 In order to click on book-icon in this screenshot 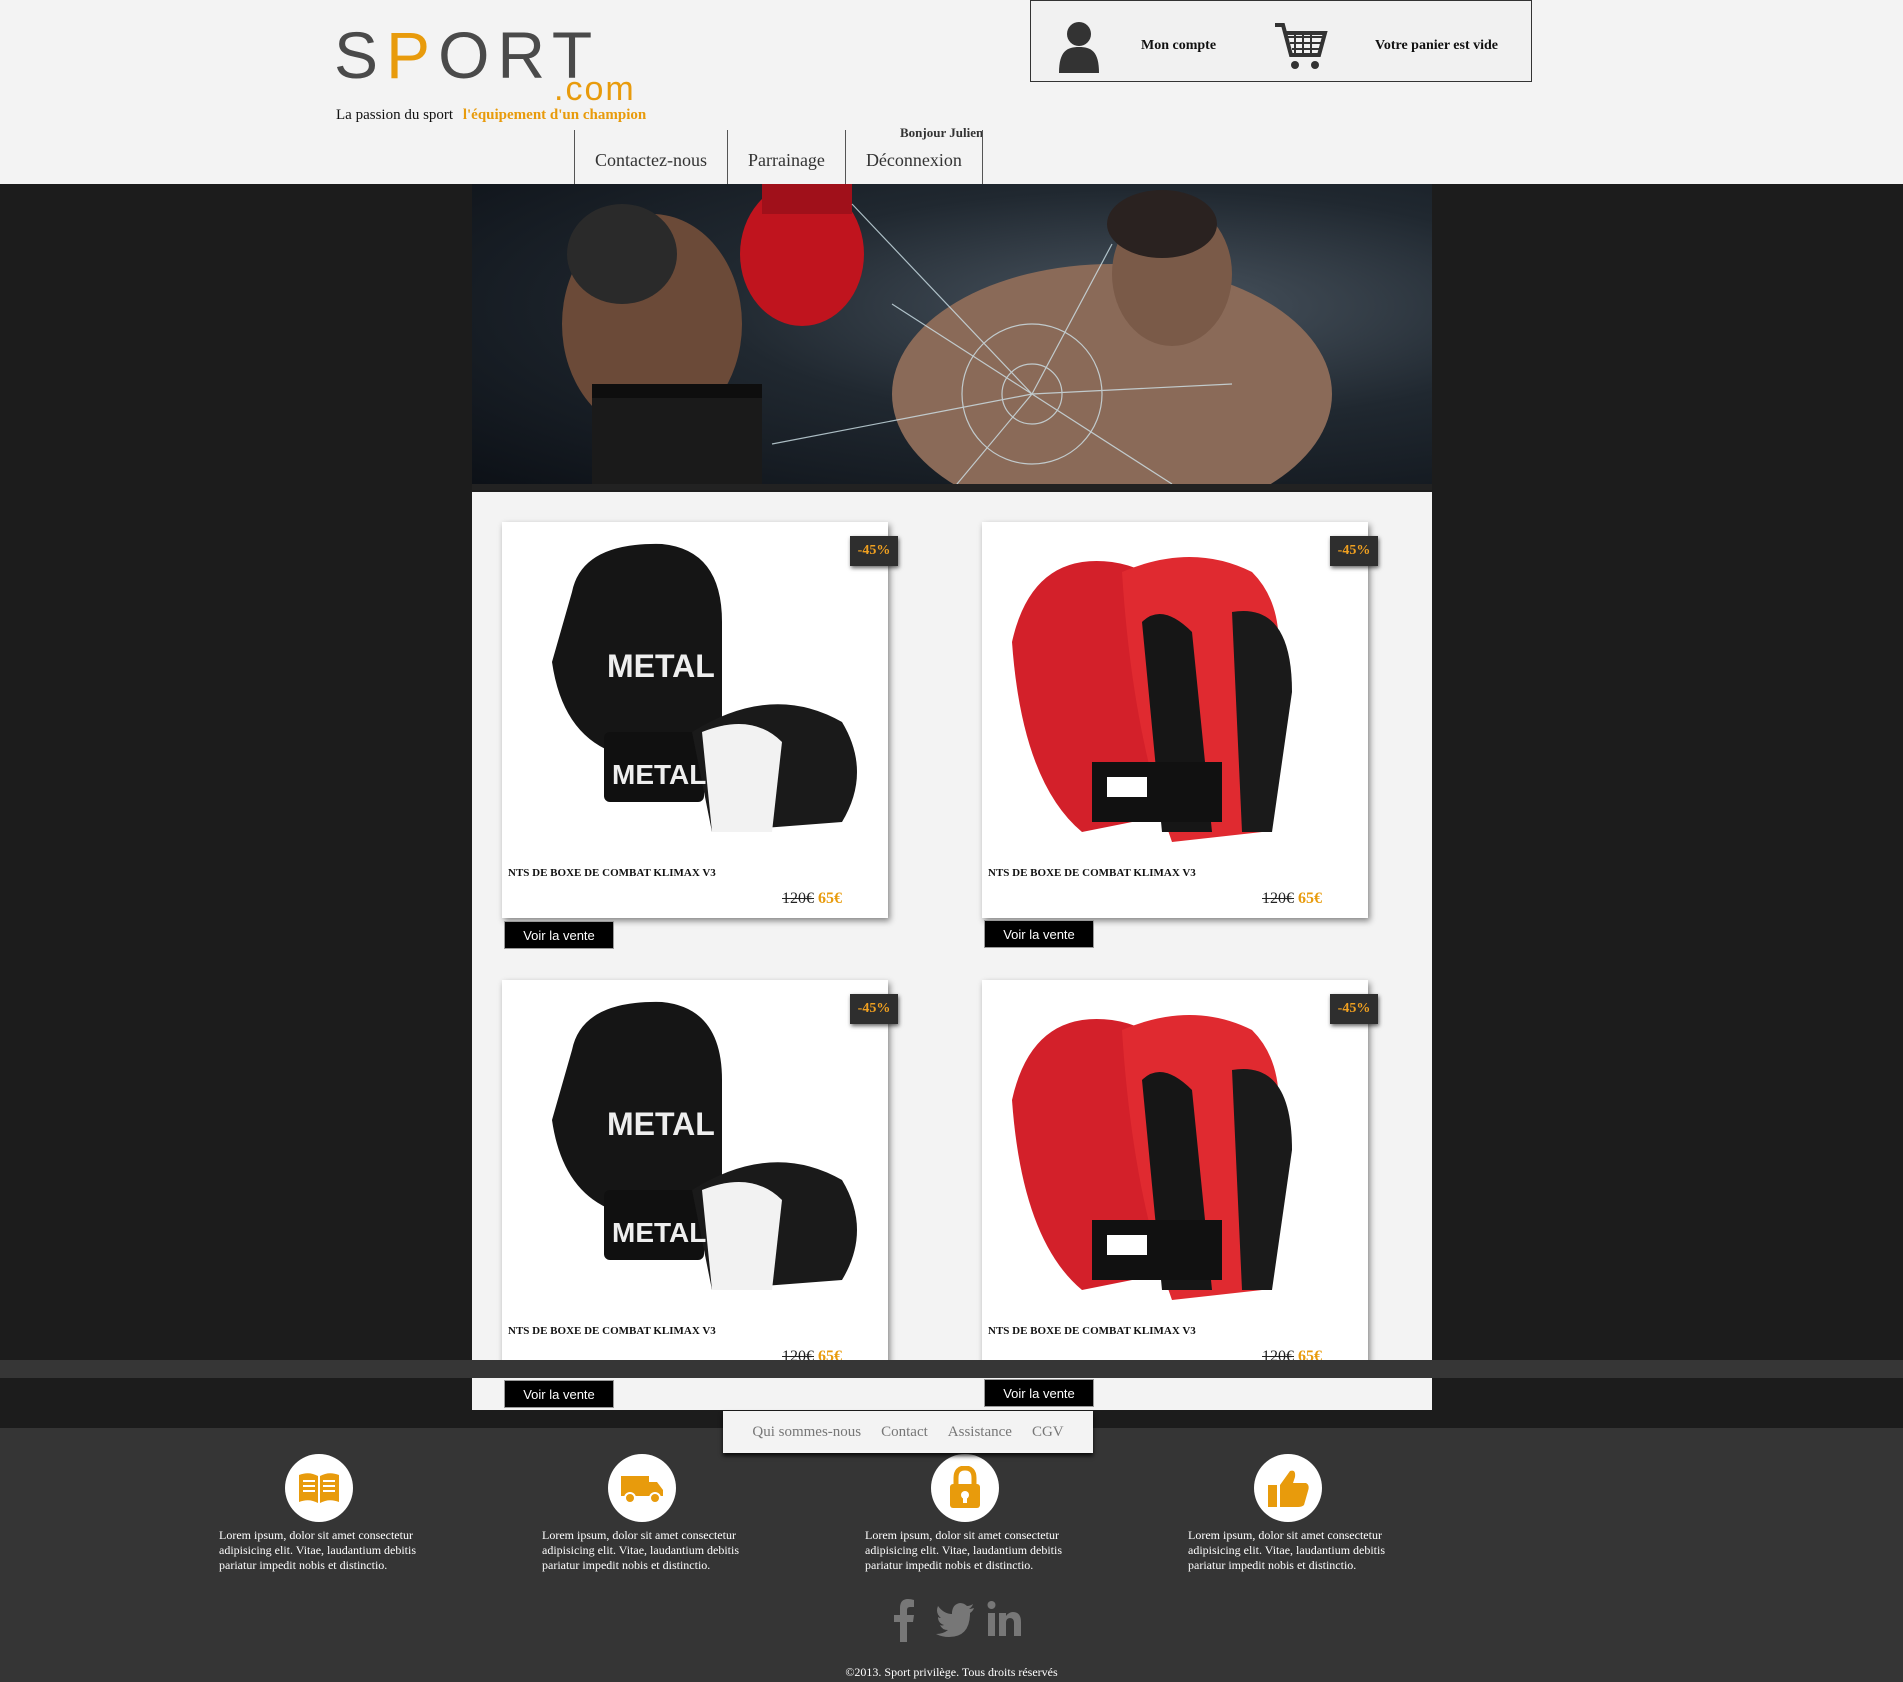, I will do `click(319, 1488)`.